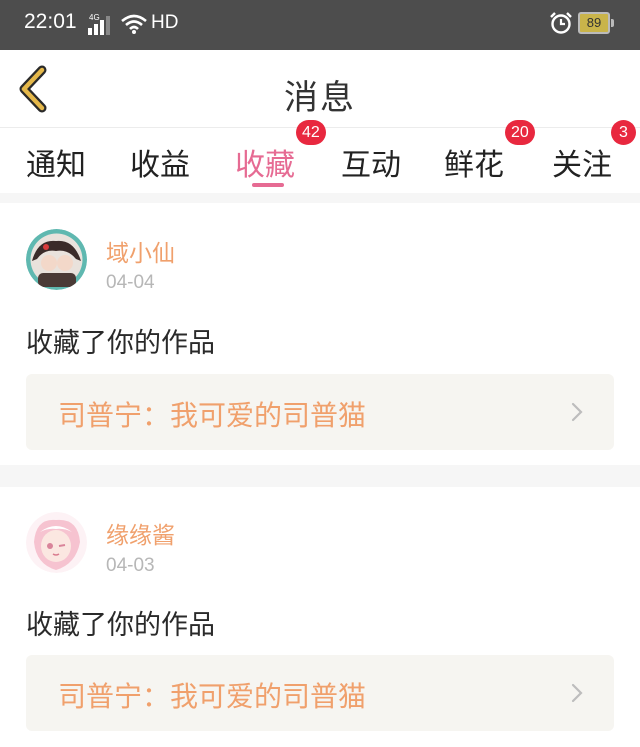  Describe the element at coordinates (311, 132) in the screenshot. I see `favorites-badge: 42` at that location.